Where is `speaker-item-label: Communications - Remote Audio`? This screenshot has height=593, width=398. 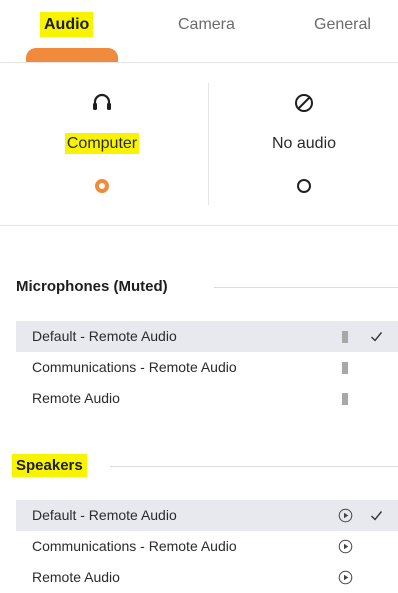
speaker-item-label: Communications - Remote Audio is located at coordinates (134, 546).